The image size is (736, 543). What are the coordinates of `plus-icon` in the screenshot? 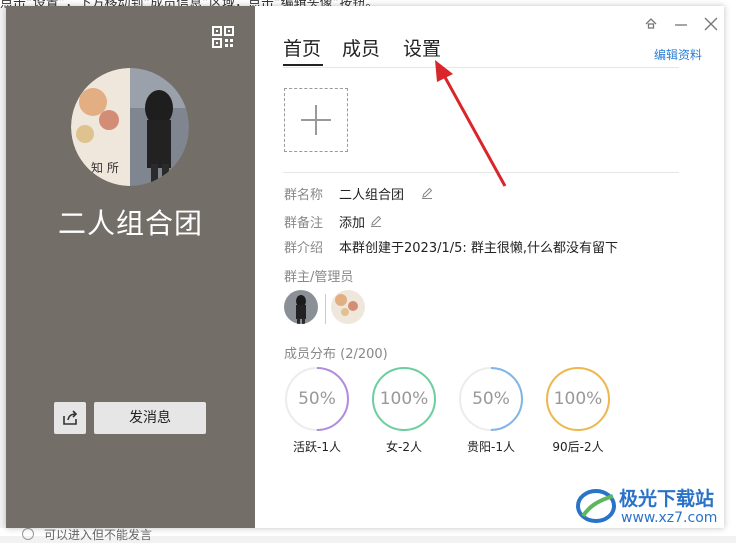 It's located at (316, 120).